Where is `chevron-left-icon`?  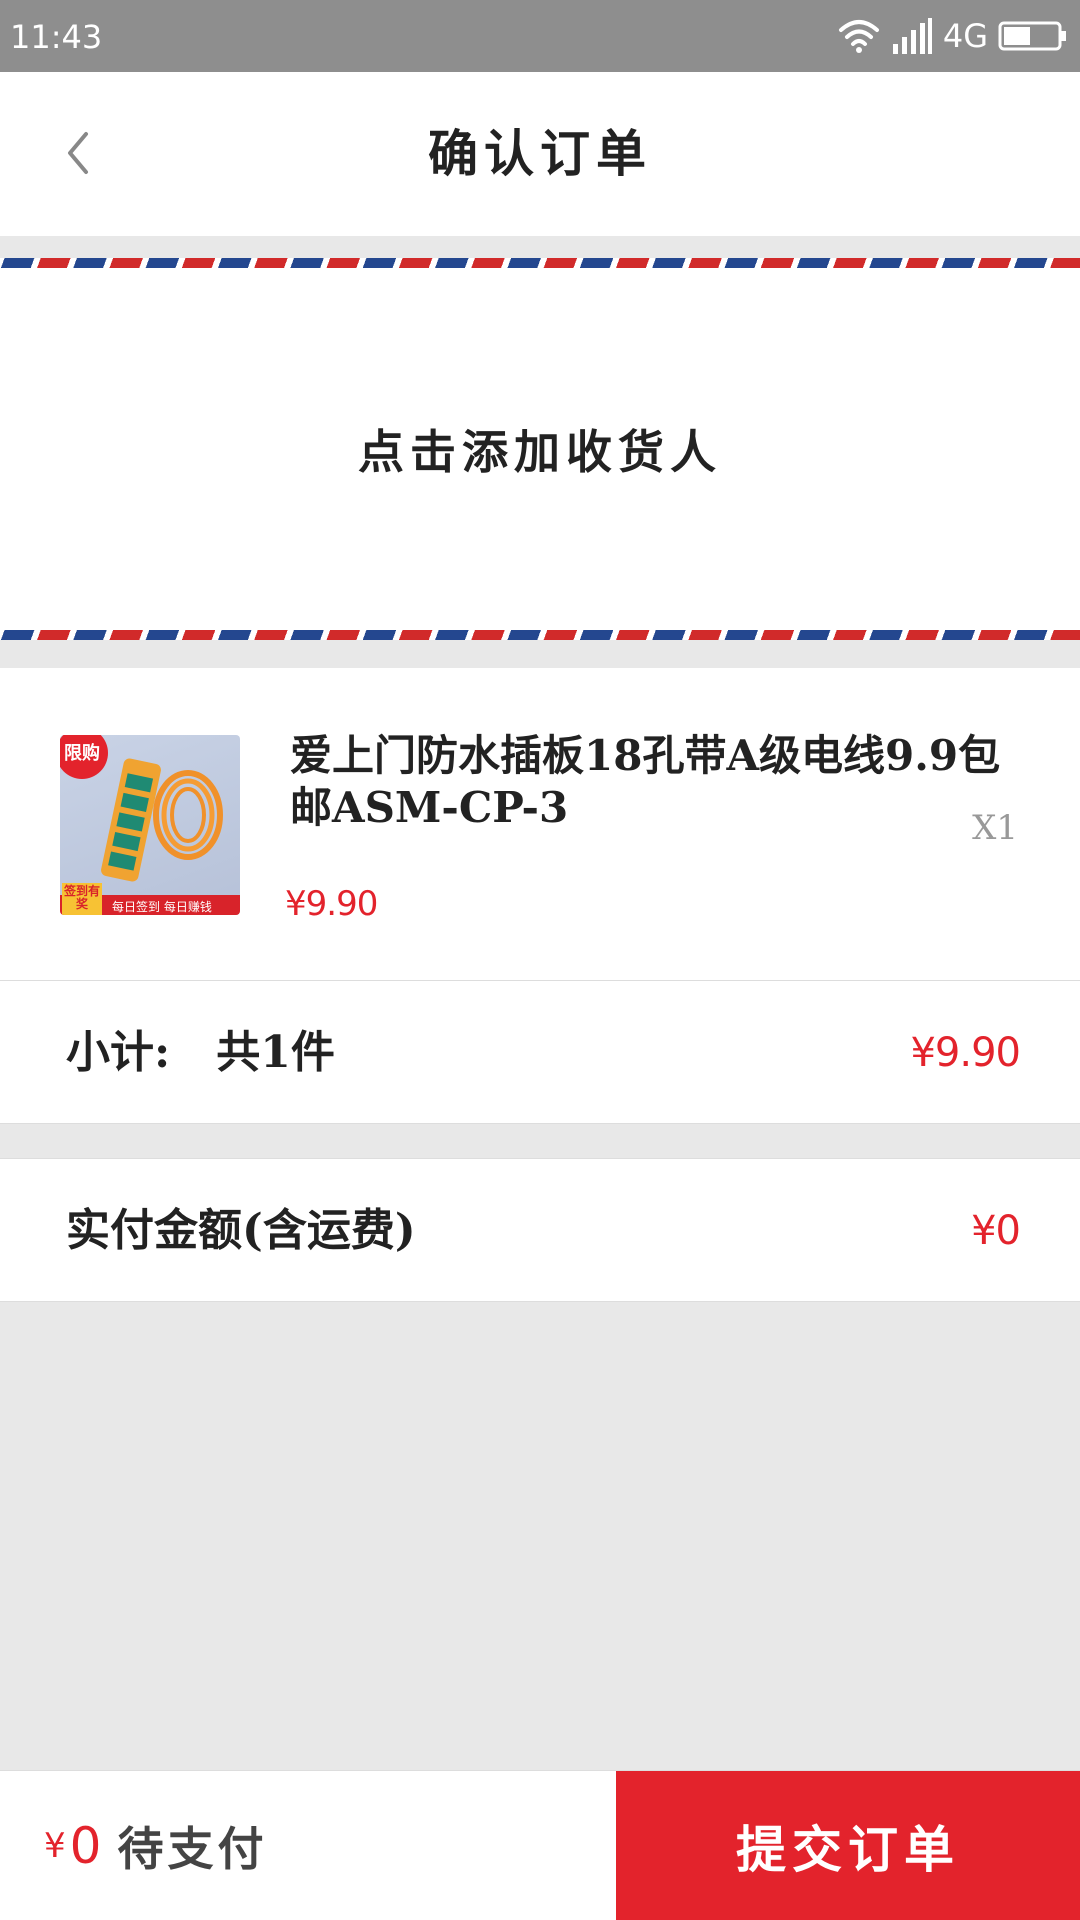 chevron-left-icon is located at coordinates (78, 153).